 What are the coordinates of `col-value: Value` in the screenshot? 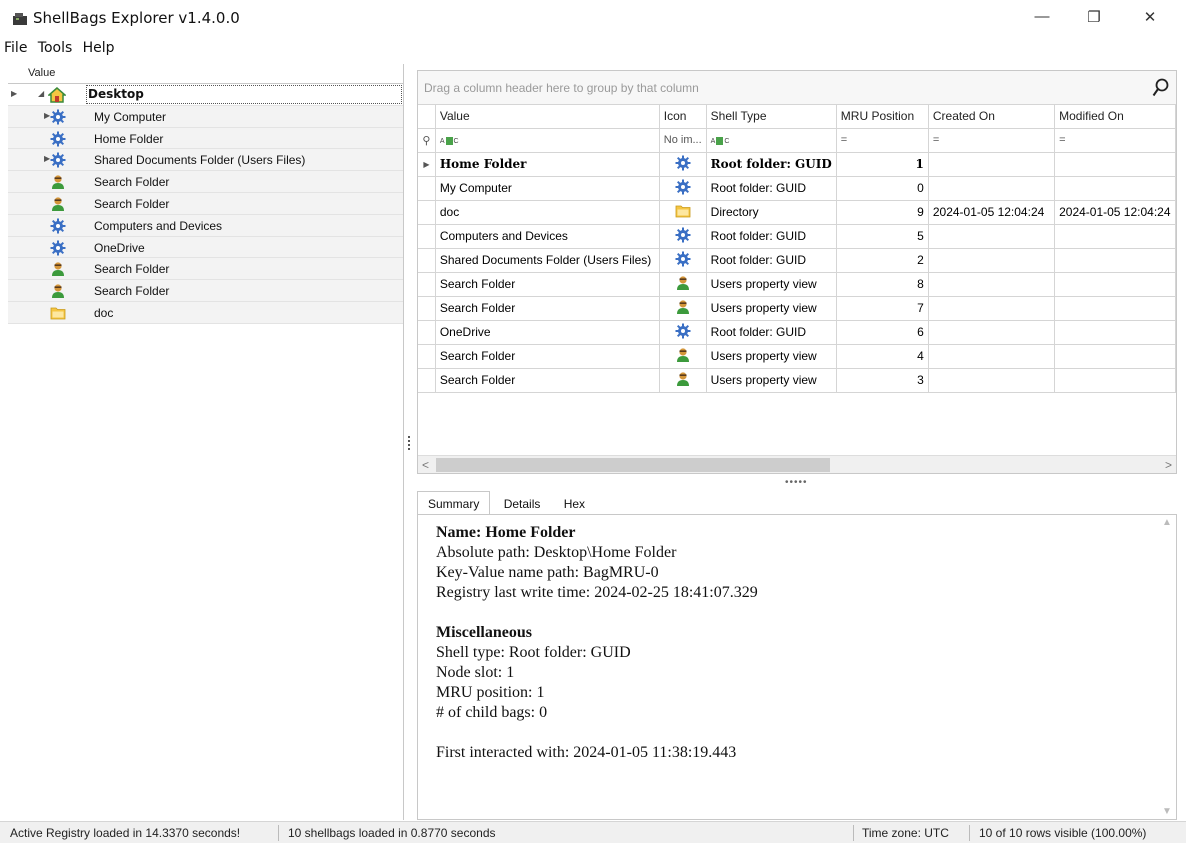 It's located at (547, 117).